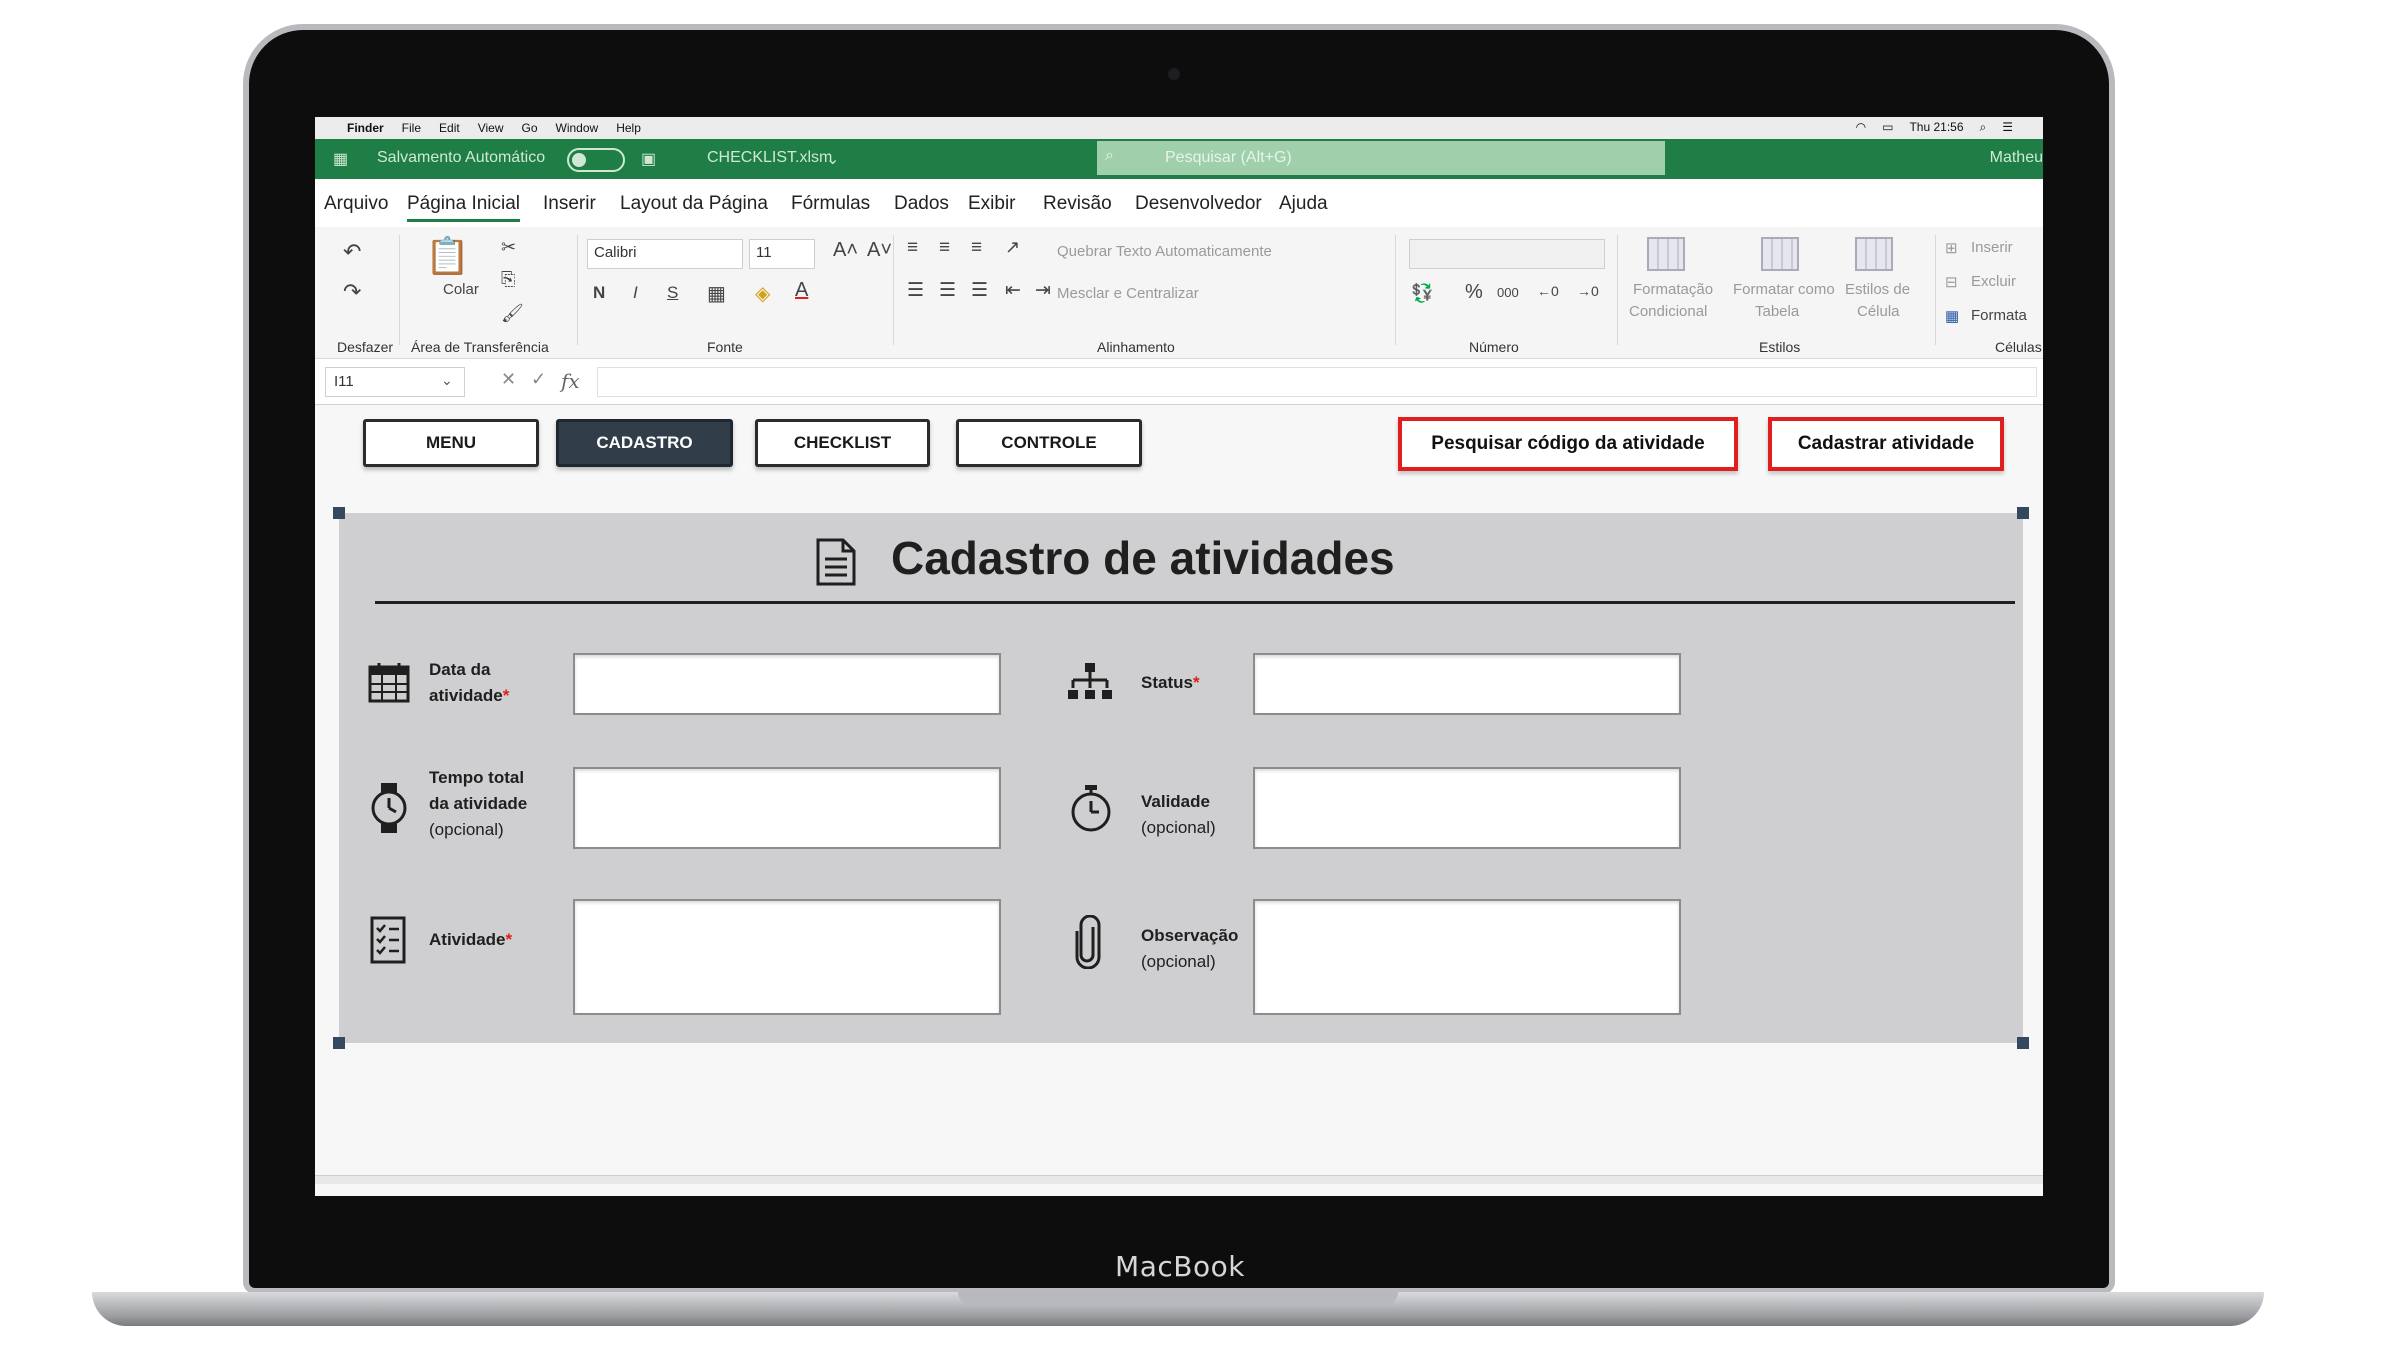  I want to click on tab-revisao: Revisão, so click(1077, 204).